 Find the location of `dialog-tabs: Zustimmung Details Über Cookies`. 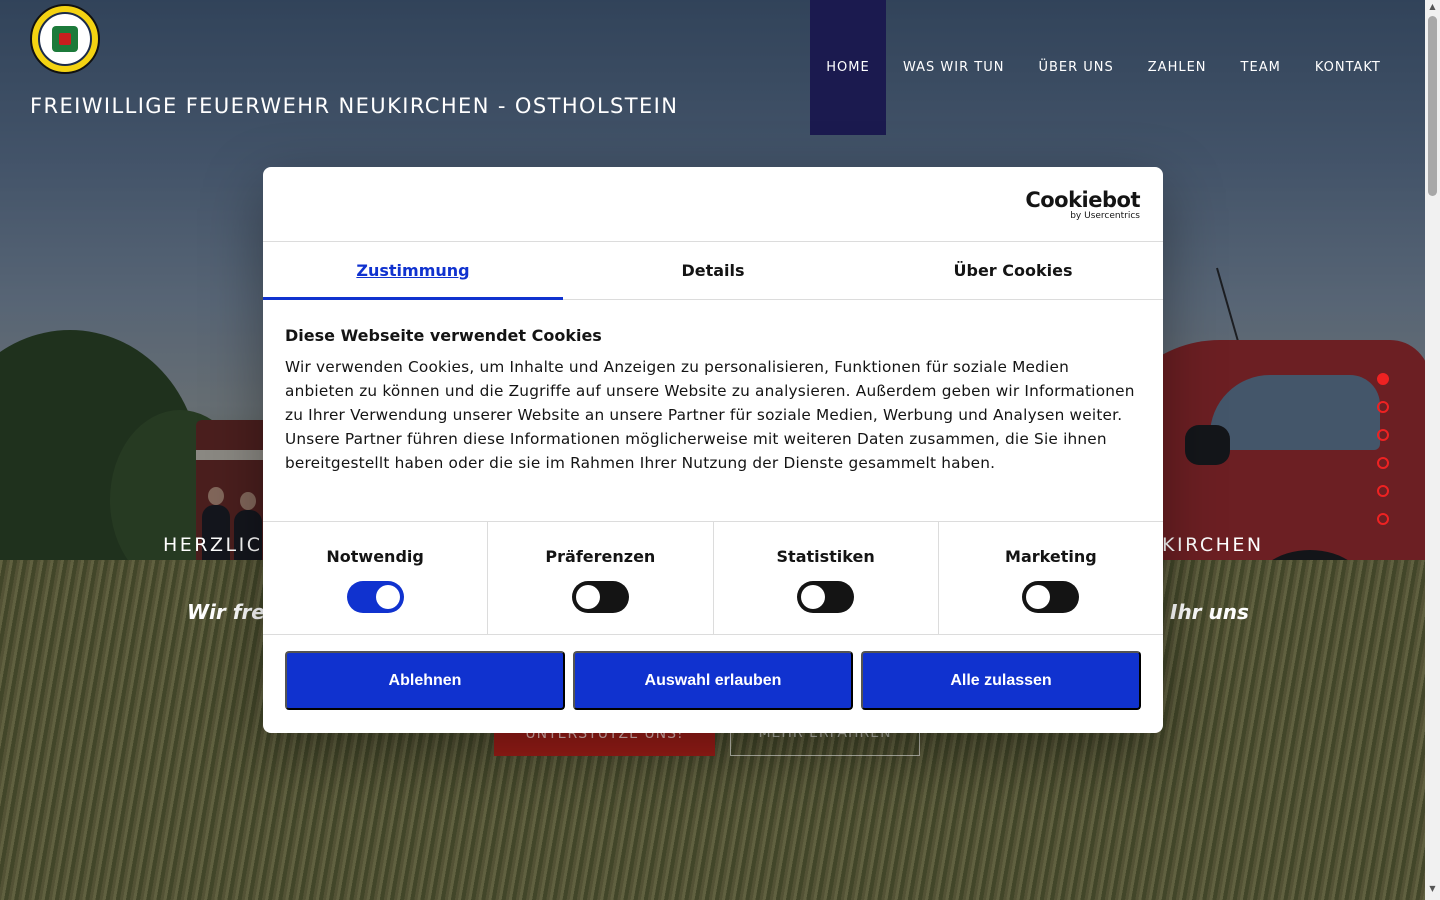

dialog-tabs: Zustimmung Details Über Cookies is located at coordinates (713, 271).